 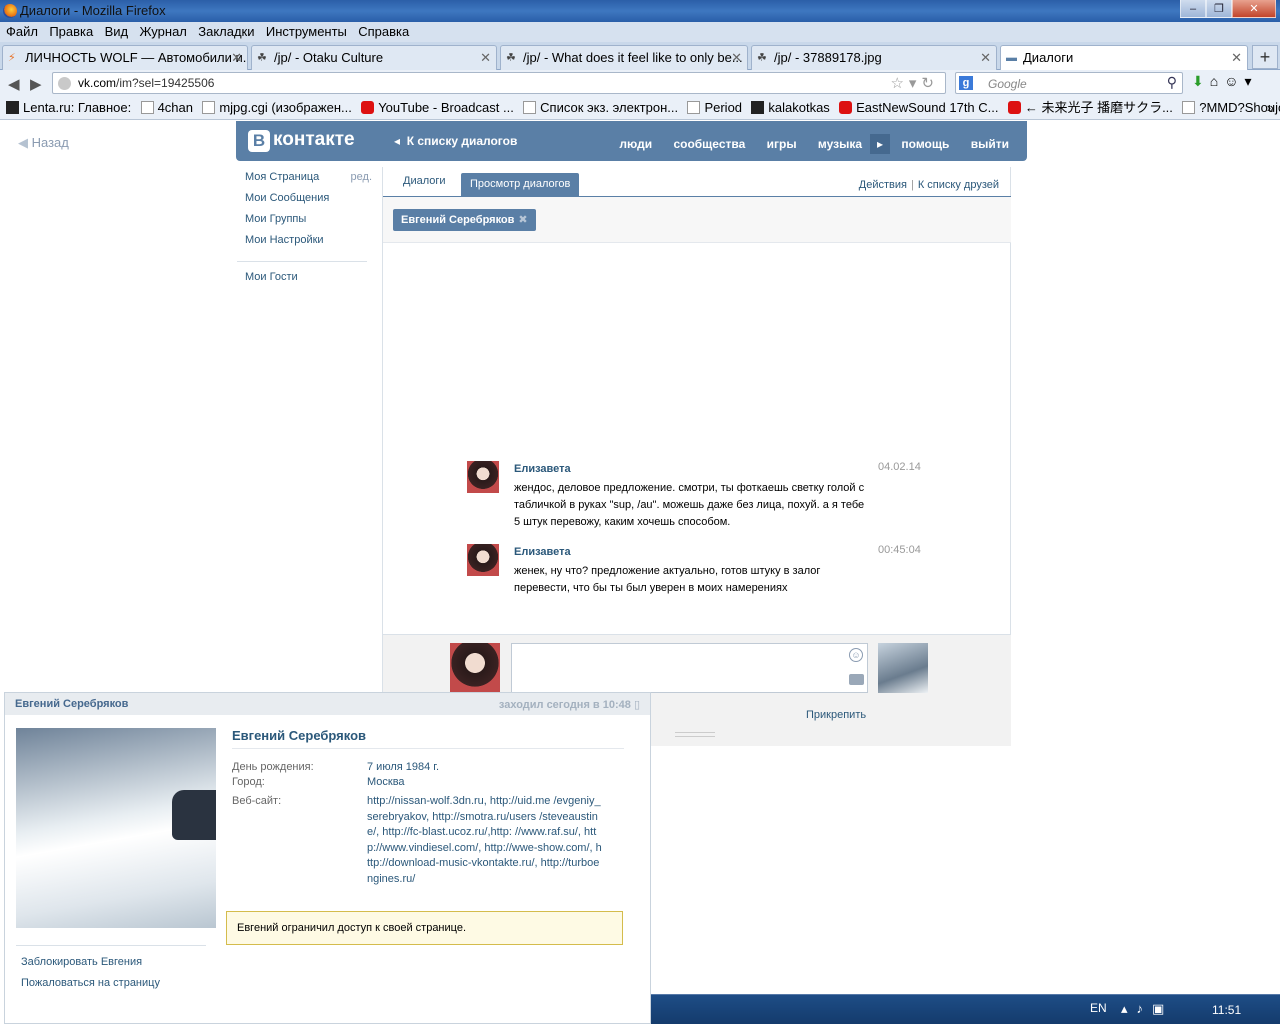 I want to click on search-box: g Google ⚲, so click(x=1069, y=83).